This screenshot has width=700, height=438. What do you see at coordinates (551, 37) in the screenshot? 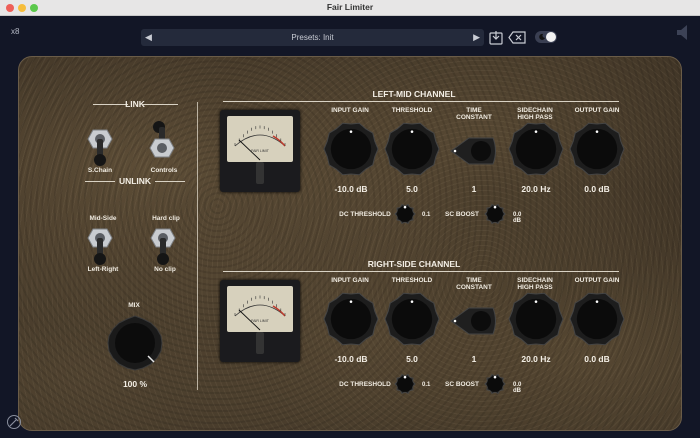
I see `toggle-knob` at bounding box center [551, 37].